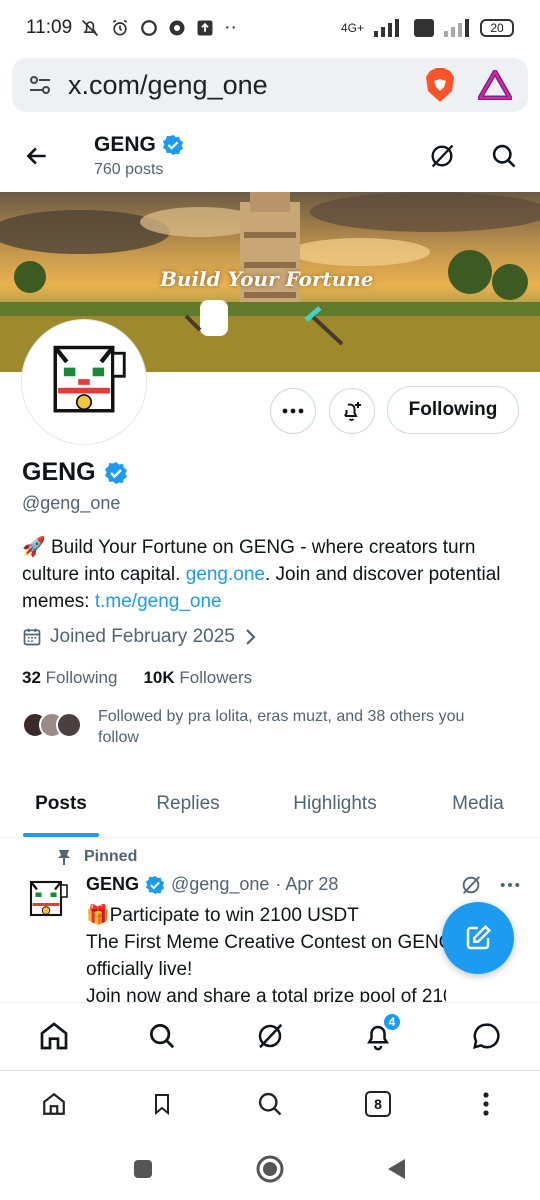 This screenshot has width=540, height=1200. What do you see at coordinates (497, 28) in the screenshot?
I see `battery-icon: 20` at bounding box center [497, 28].